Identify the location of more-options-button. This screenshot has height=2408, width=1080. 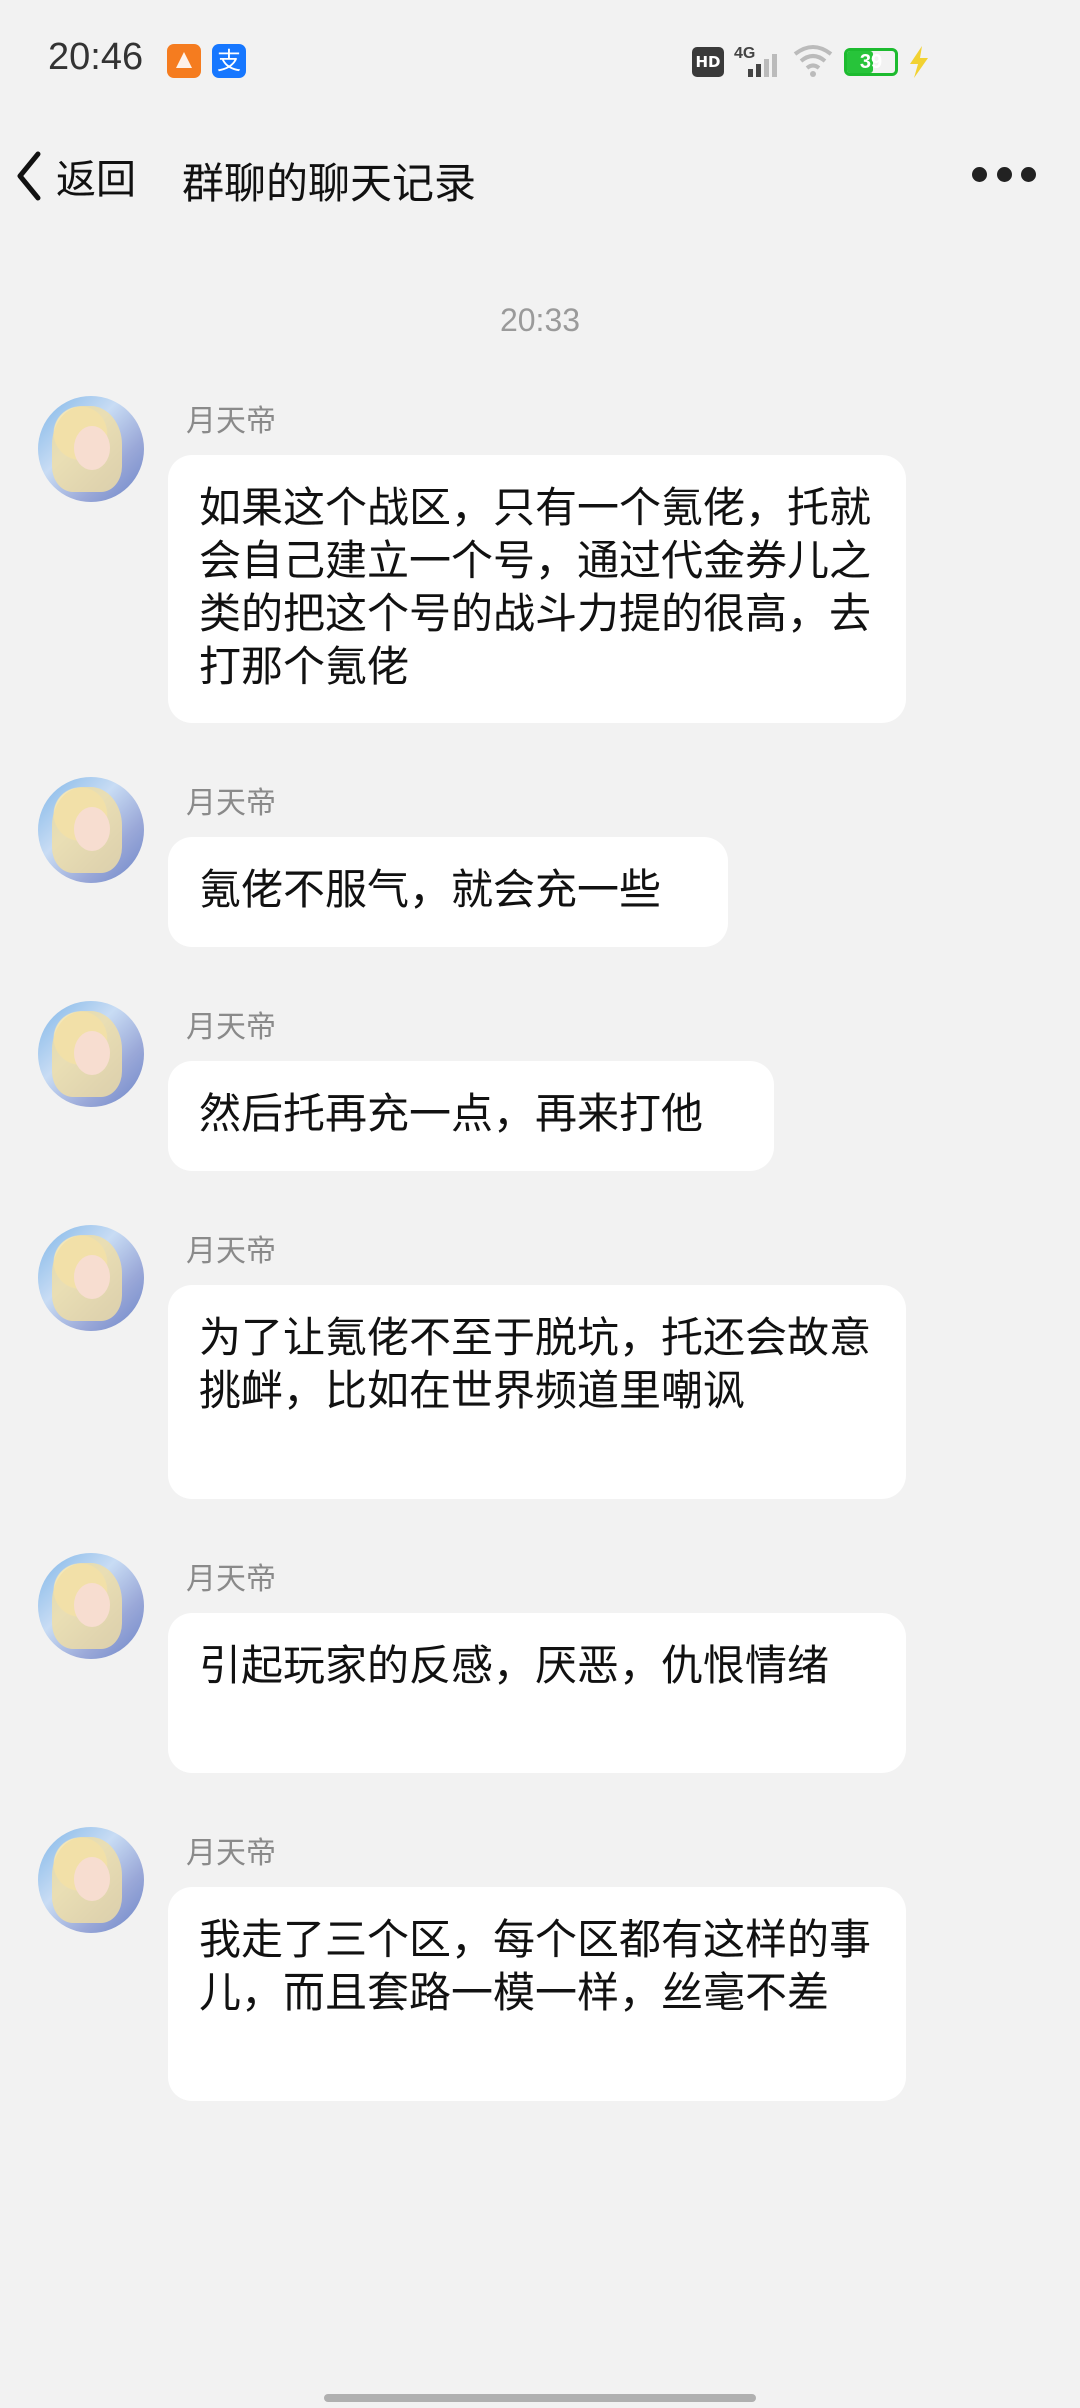
(1004, 174).